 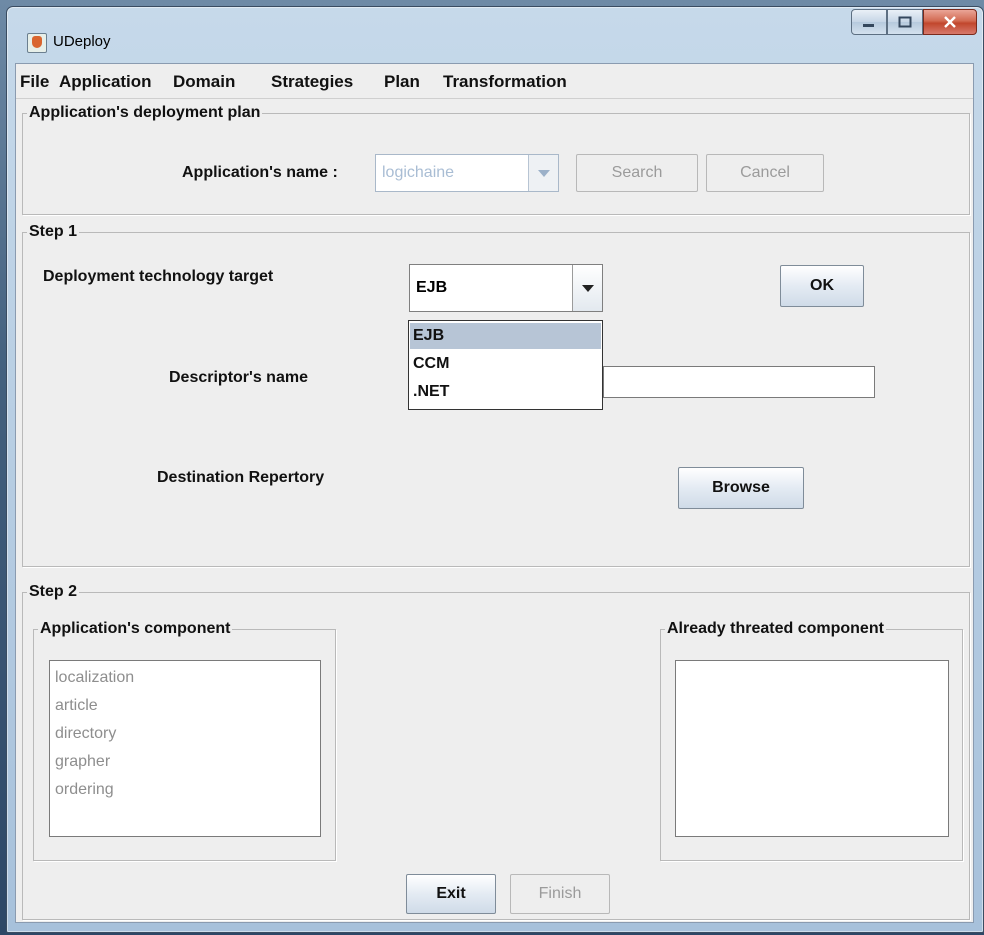 I want to click on menu-domain: Domain, so click(x=204, y=82).